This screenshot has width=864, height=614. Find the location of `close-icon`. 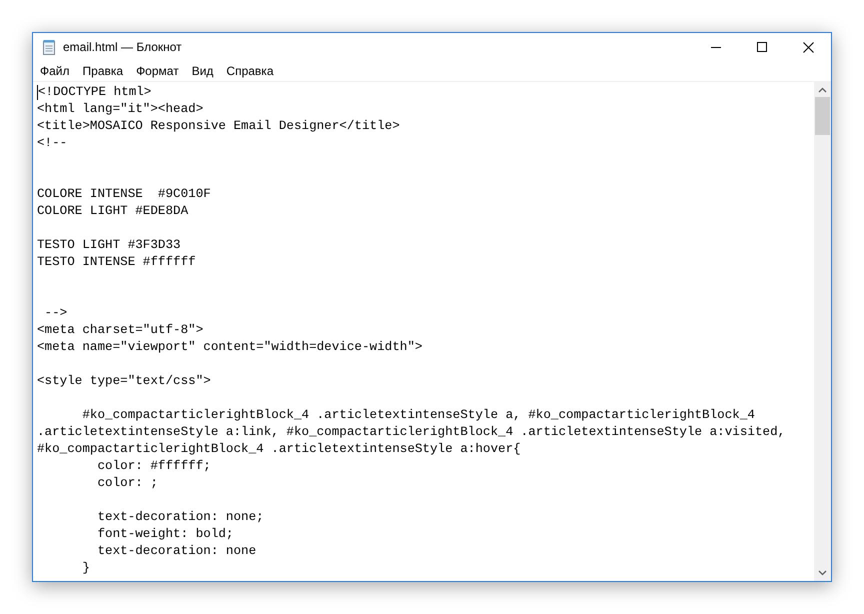

close-icon is located at coordinates (808, 47).